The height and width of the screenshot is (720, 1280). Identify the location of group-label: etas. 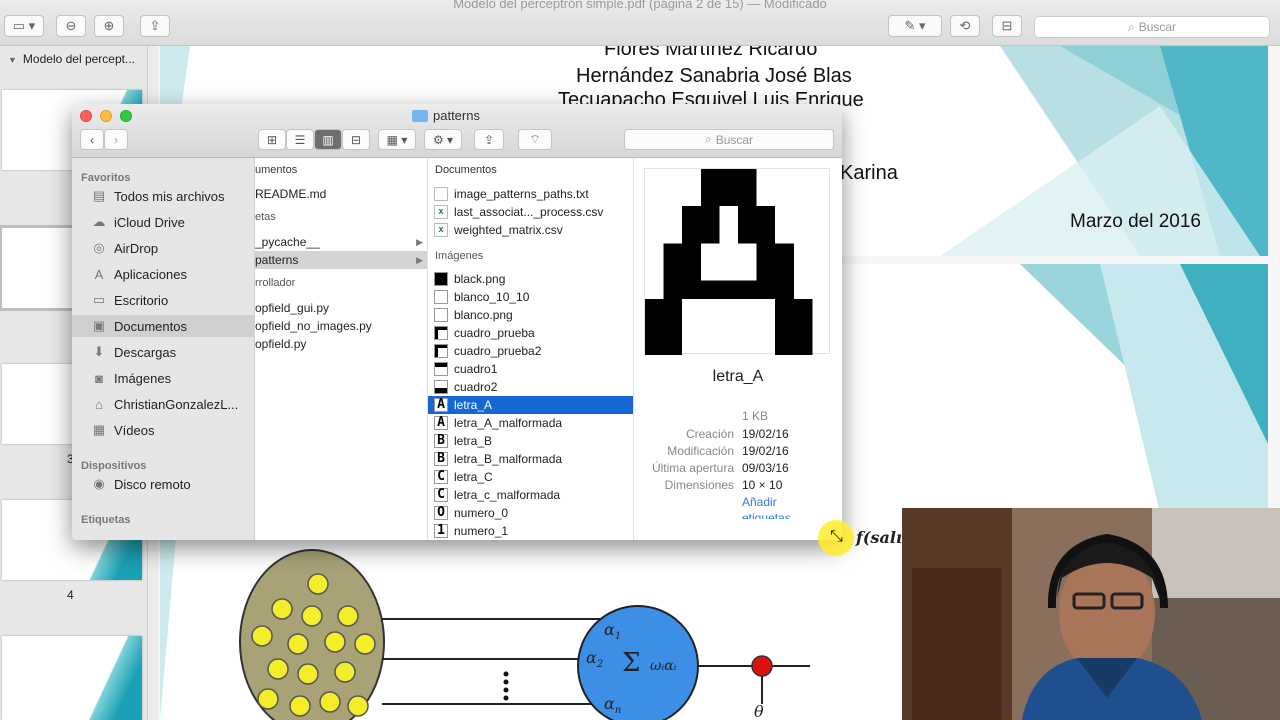
(265, 217).